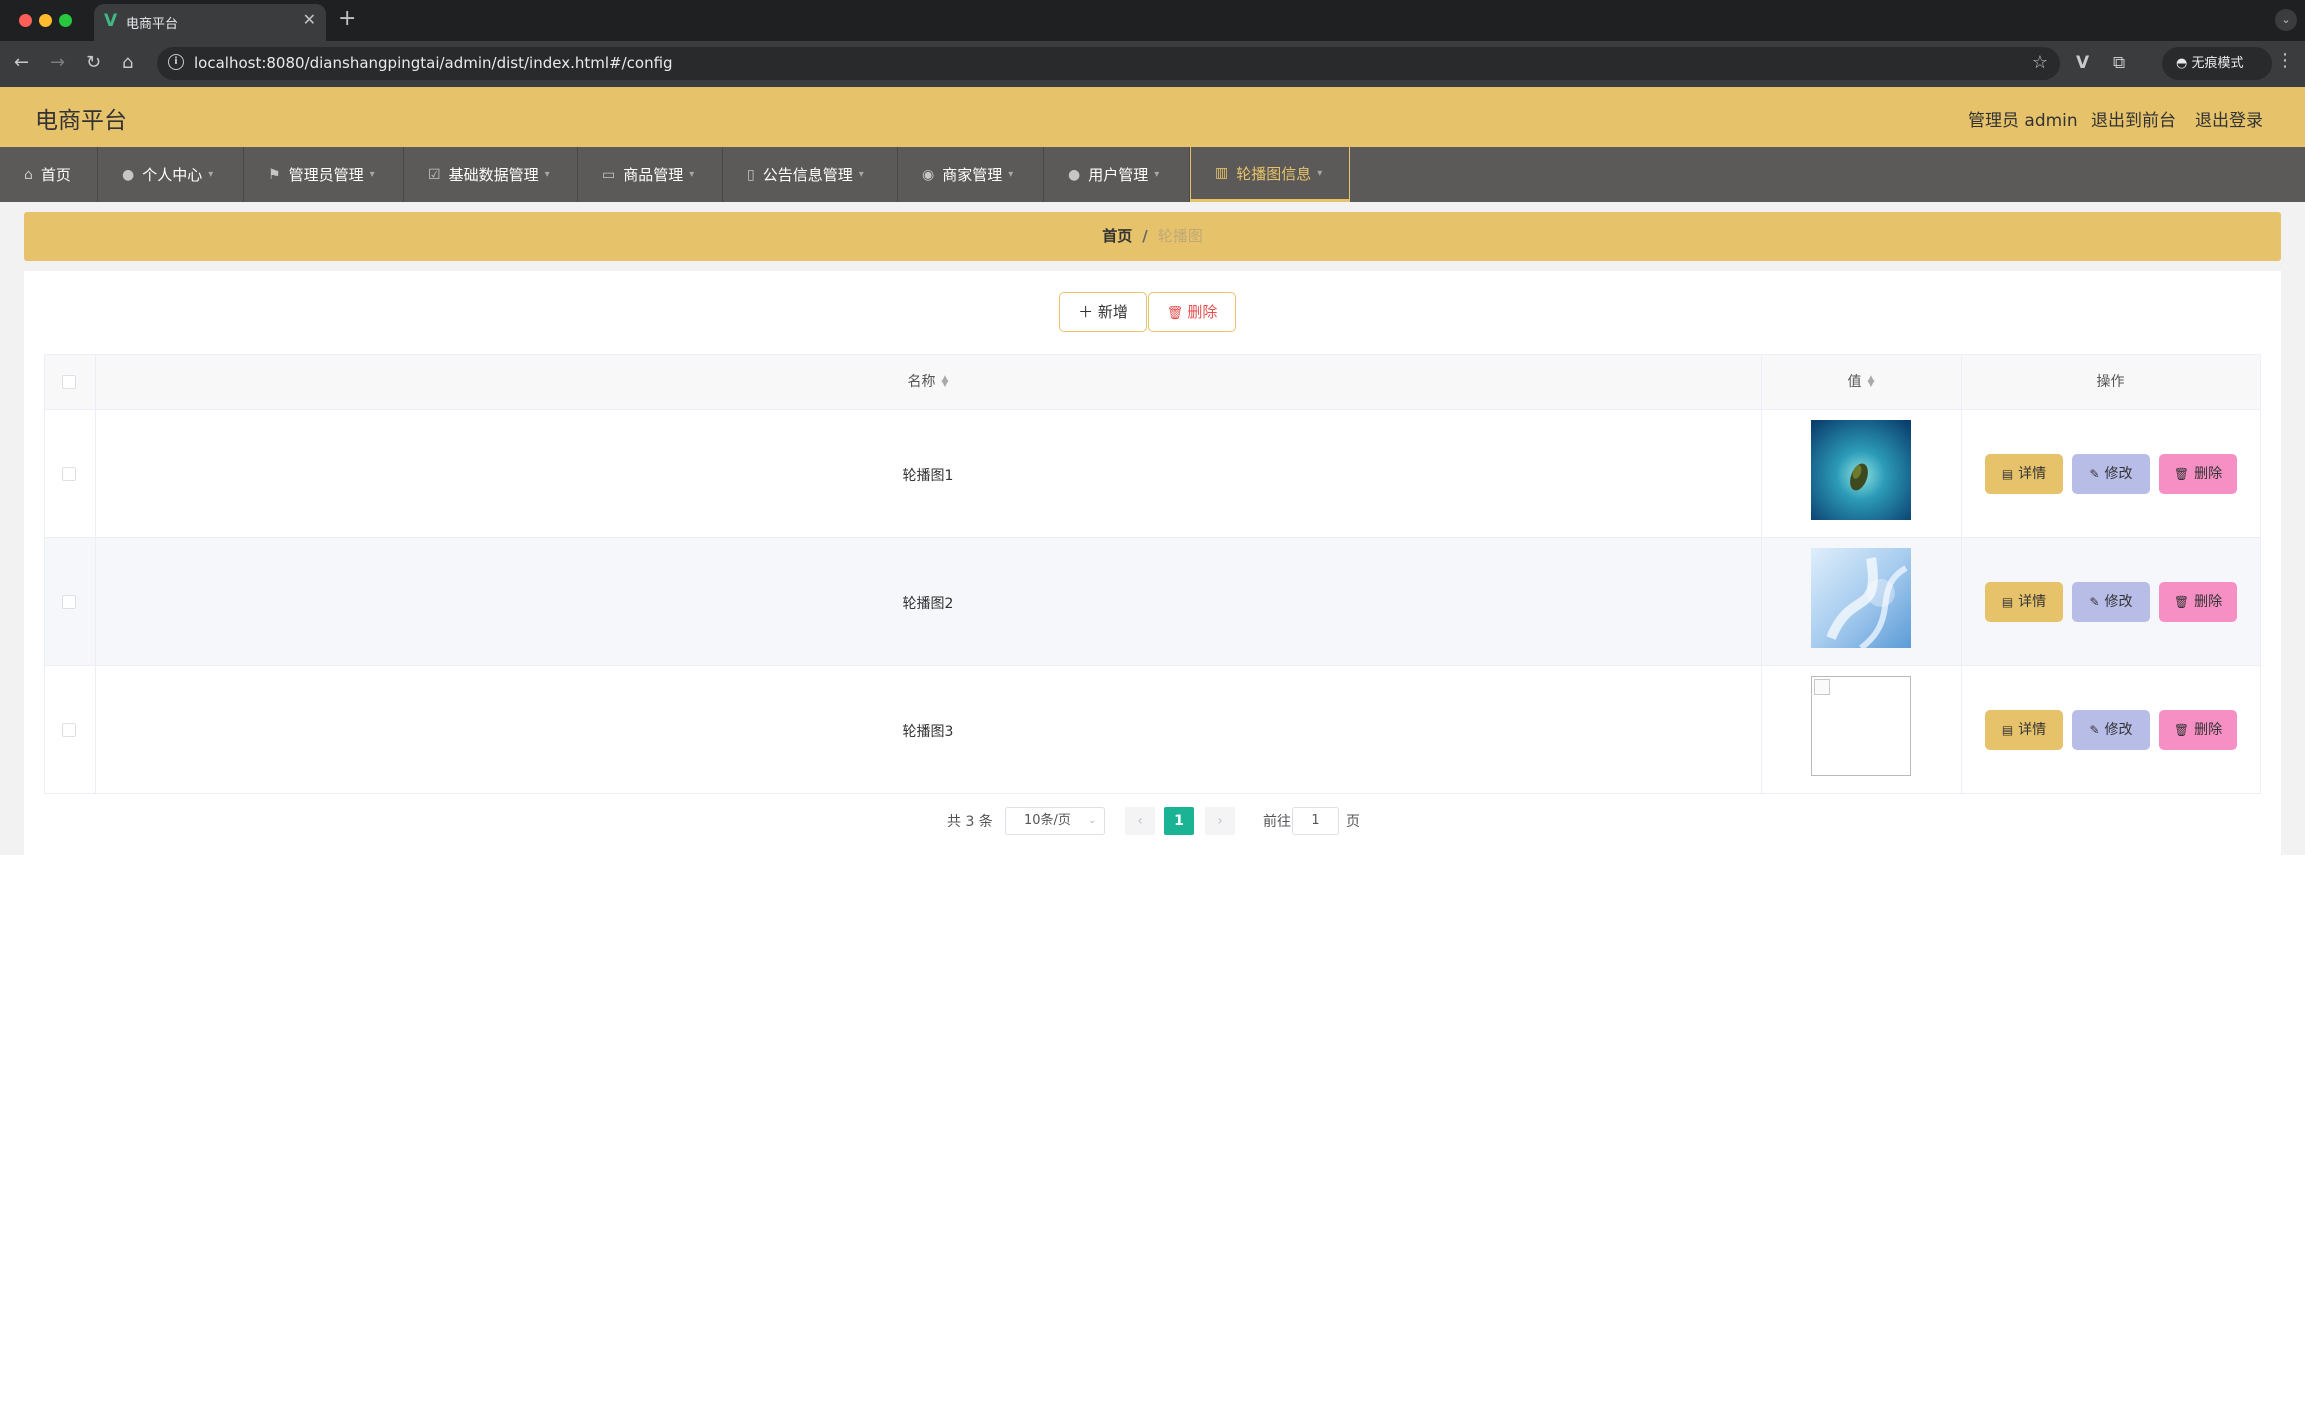  Describe the element at coordinates (2119, 63) in the screenshot. I see `extensions-icon: ⧉` at that location.